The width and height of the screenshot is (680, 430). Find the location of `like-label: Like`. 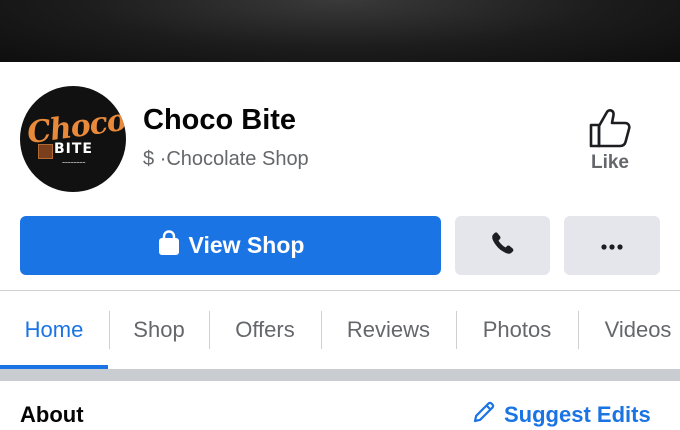

like-label: Like is located at coordinates (610, 162).